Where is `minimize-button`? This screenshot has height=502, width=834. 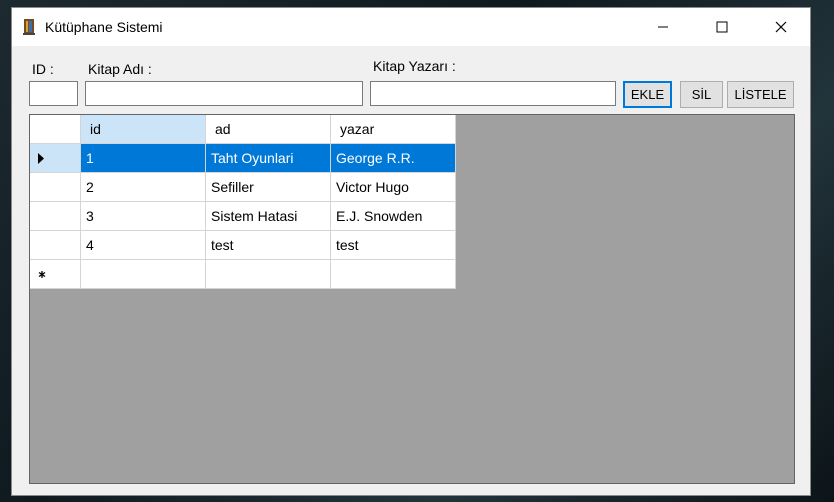 minimize-button is located at coordinates (663, 27).